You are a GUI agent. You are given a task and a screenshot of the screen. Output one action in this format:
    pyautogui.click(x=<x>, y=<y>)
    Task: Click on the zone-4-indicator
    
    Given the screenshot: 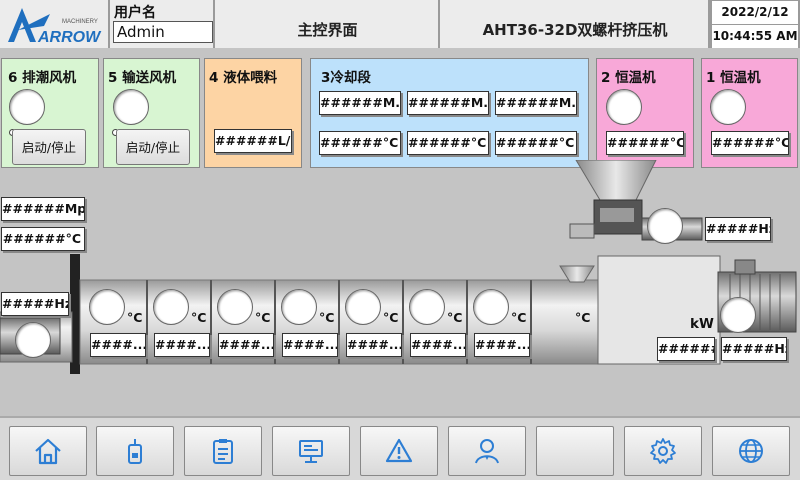 What is the action you would take?
    pyautogui.click(x=299, y=307)
    